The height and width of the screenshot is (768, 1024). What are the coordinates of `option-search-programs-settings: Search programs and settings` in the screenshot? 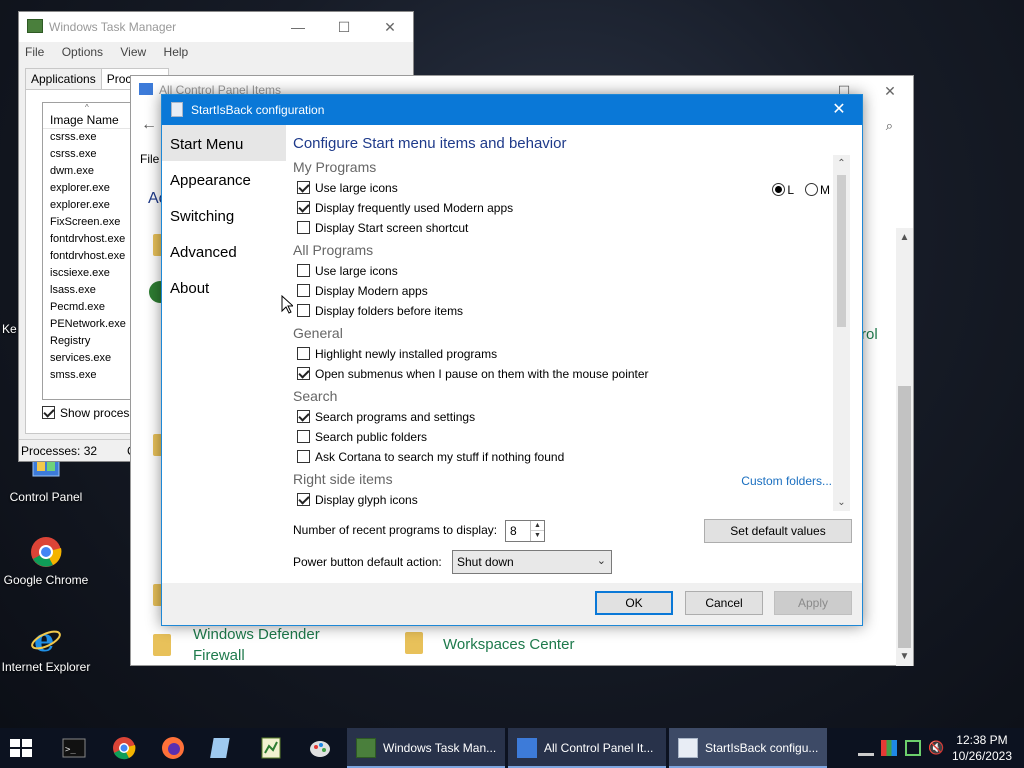 It's located at (561, 417).